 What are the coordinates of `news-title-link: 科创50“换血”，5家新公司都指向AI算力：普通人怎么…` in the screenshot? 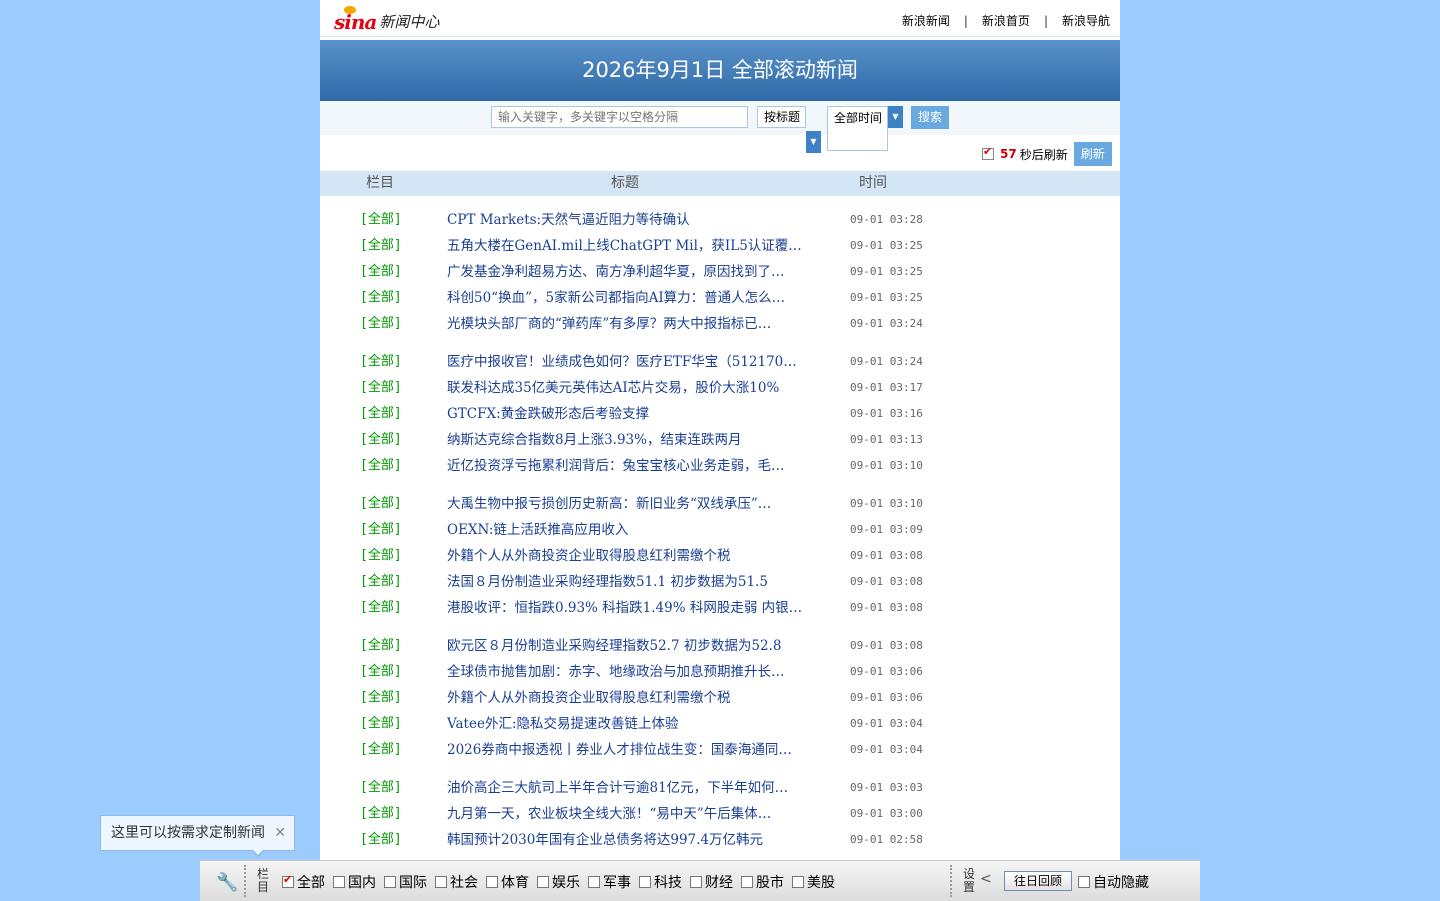 It's located at (628, 298).